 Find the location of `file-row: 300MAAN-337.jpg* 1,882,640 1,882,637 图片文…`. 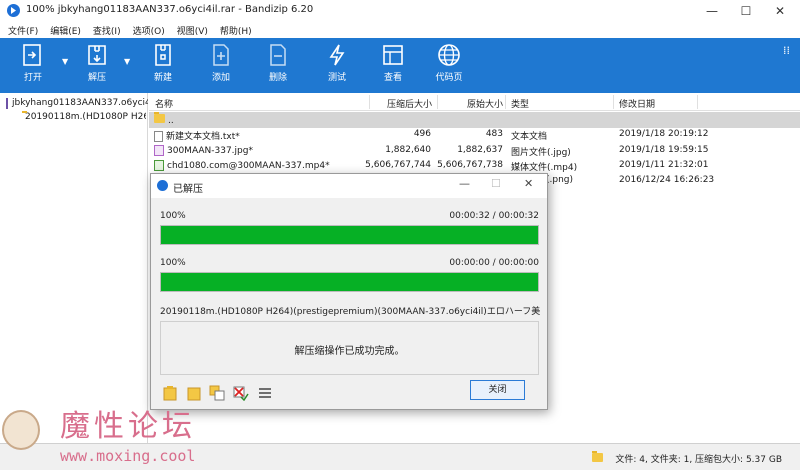

file-row: 300MAAN-337.jpg* 1,882,640 1,882,637 图片文… is located at coordinates (474, 151).